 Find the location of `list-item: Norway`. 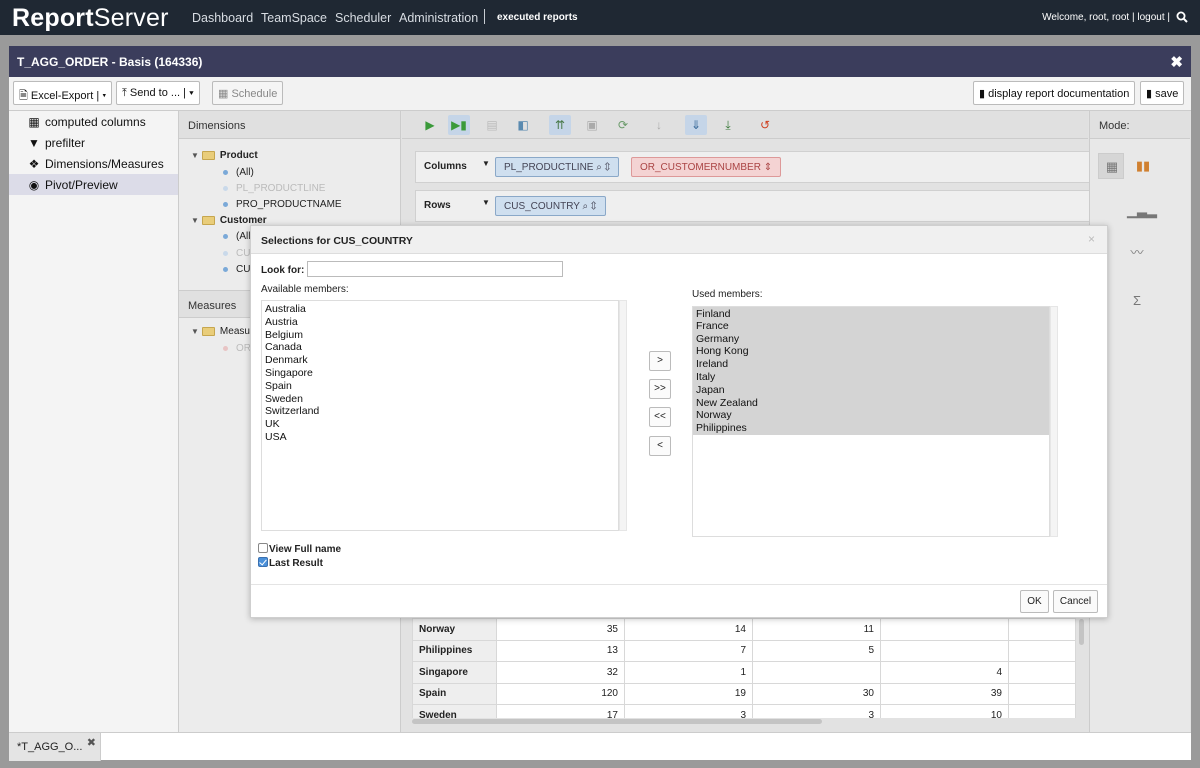

list-item: Norway is located at coordinates (871, 416).